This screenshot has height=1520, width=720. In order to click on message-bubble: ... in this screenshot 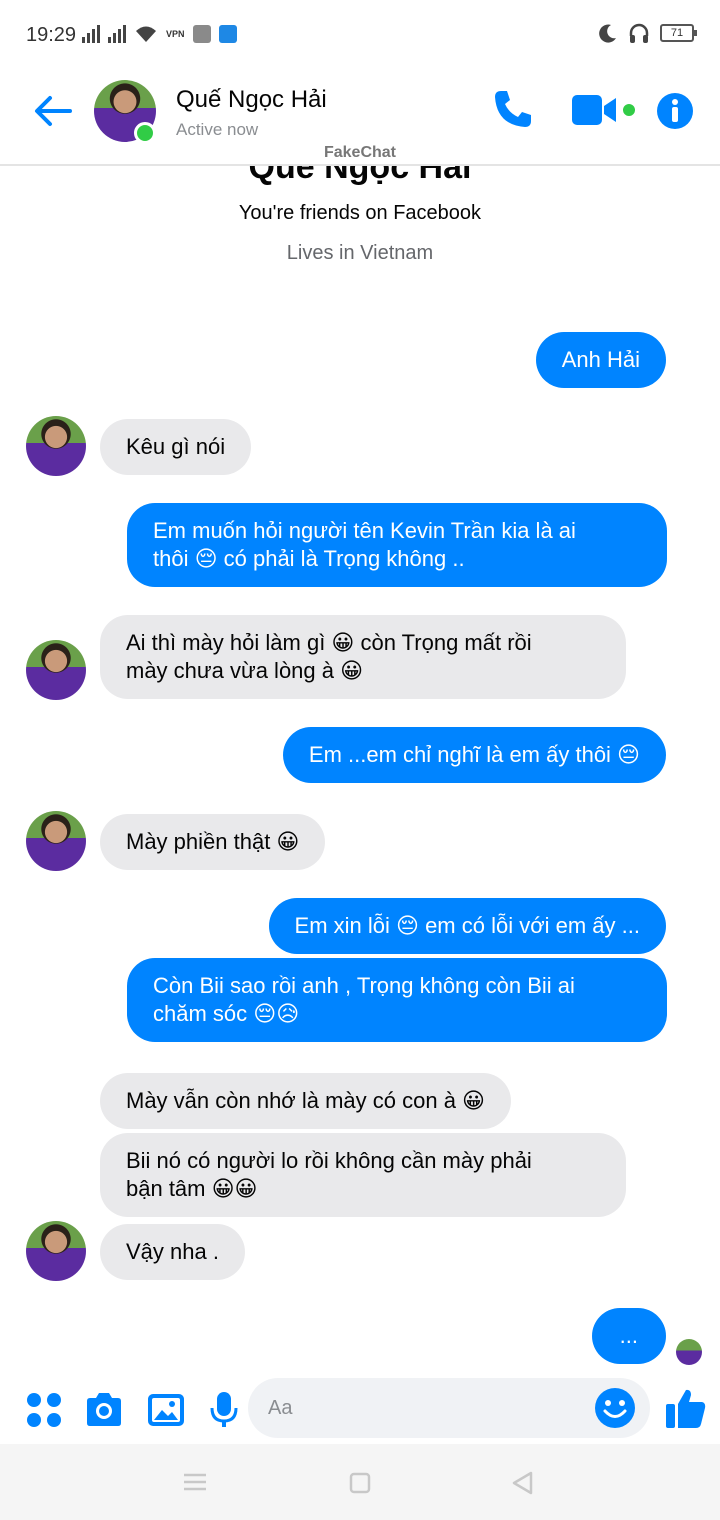, I will do `click(628, 1336)`.